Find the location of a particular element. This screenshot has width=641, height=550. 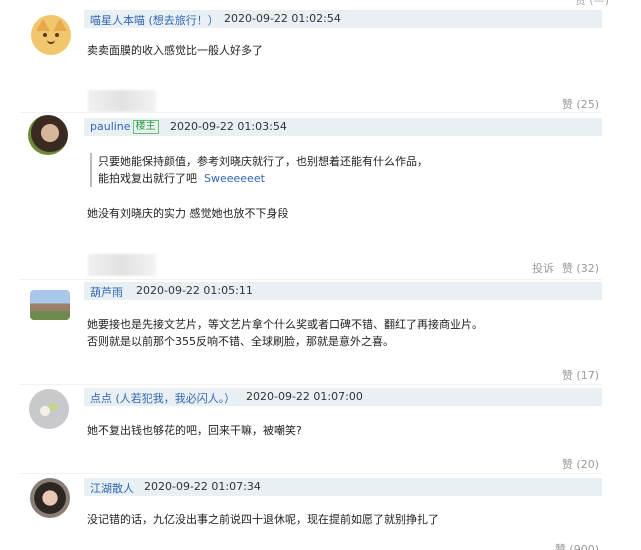

comment-header: 点点 (人若犯我，我必闪人。） 2020-09-22 01:07:00 is located at coordinates (343, 397).